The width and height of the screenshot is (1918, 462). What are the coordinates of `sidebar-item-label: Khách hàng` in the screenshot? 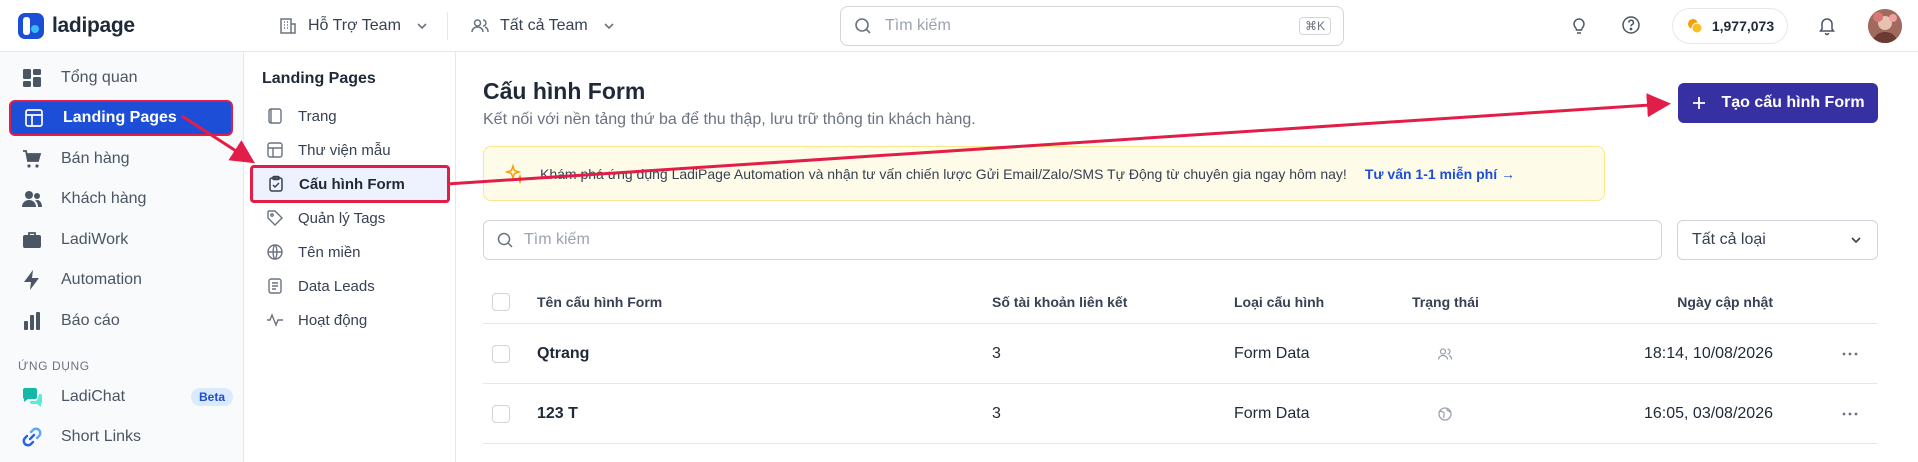 It's located at (104, 198).